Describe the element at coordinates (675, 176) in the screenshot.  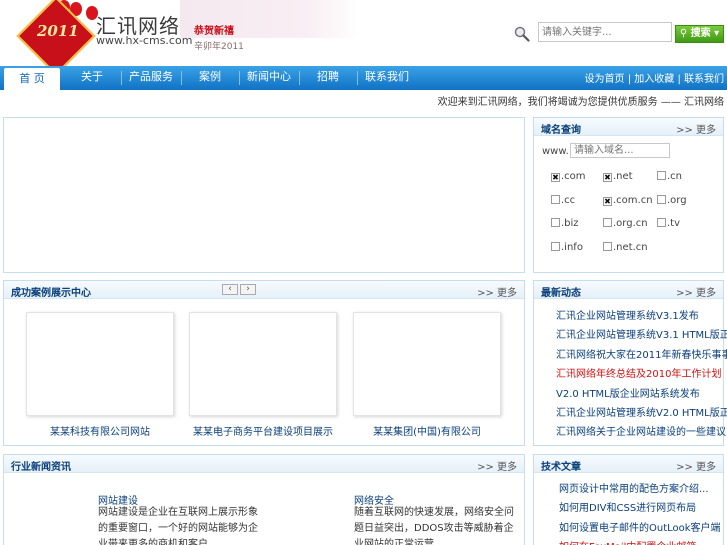
I see `tld-label: .cn` at that location.